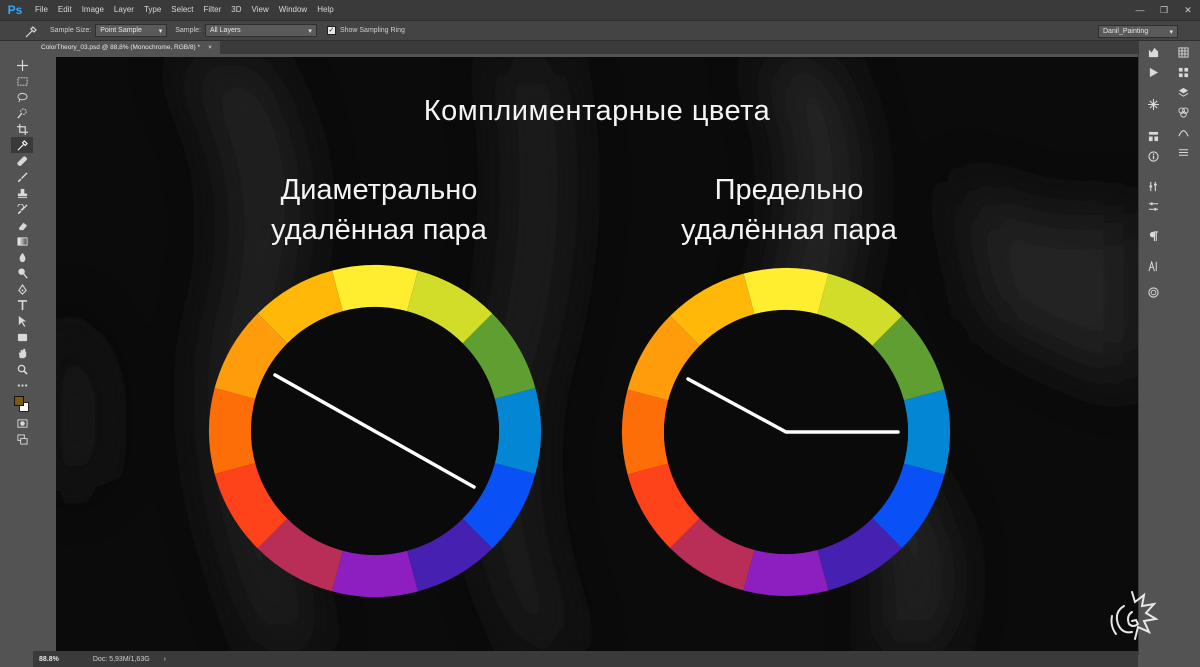  Describe the element at coordinates (1183, 92) in the screenshot. I see `layers-panel-button` at that location.